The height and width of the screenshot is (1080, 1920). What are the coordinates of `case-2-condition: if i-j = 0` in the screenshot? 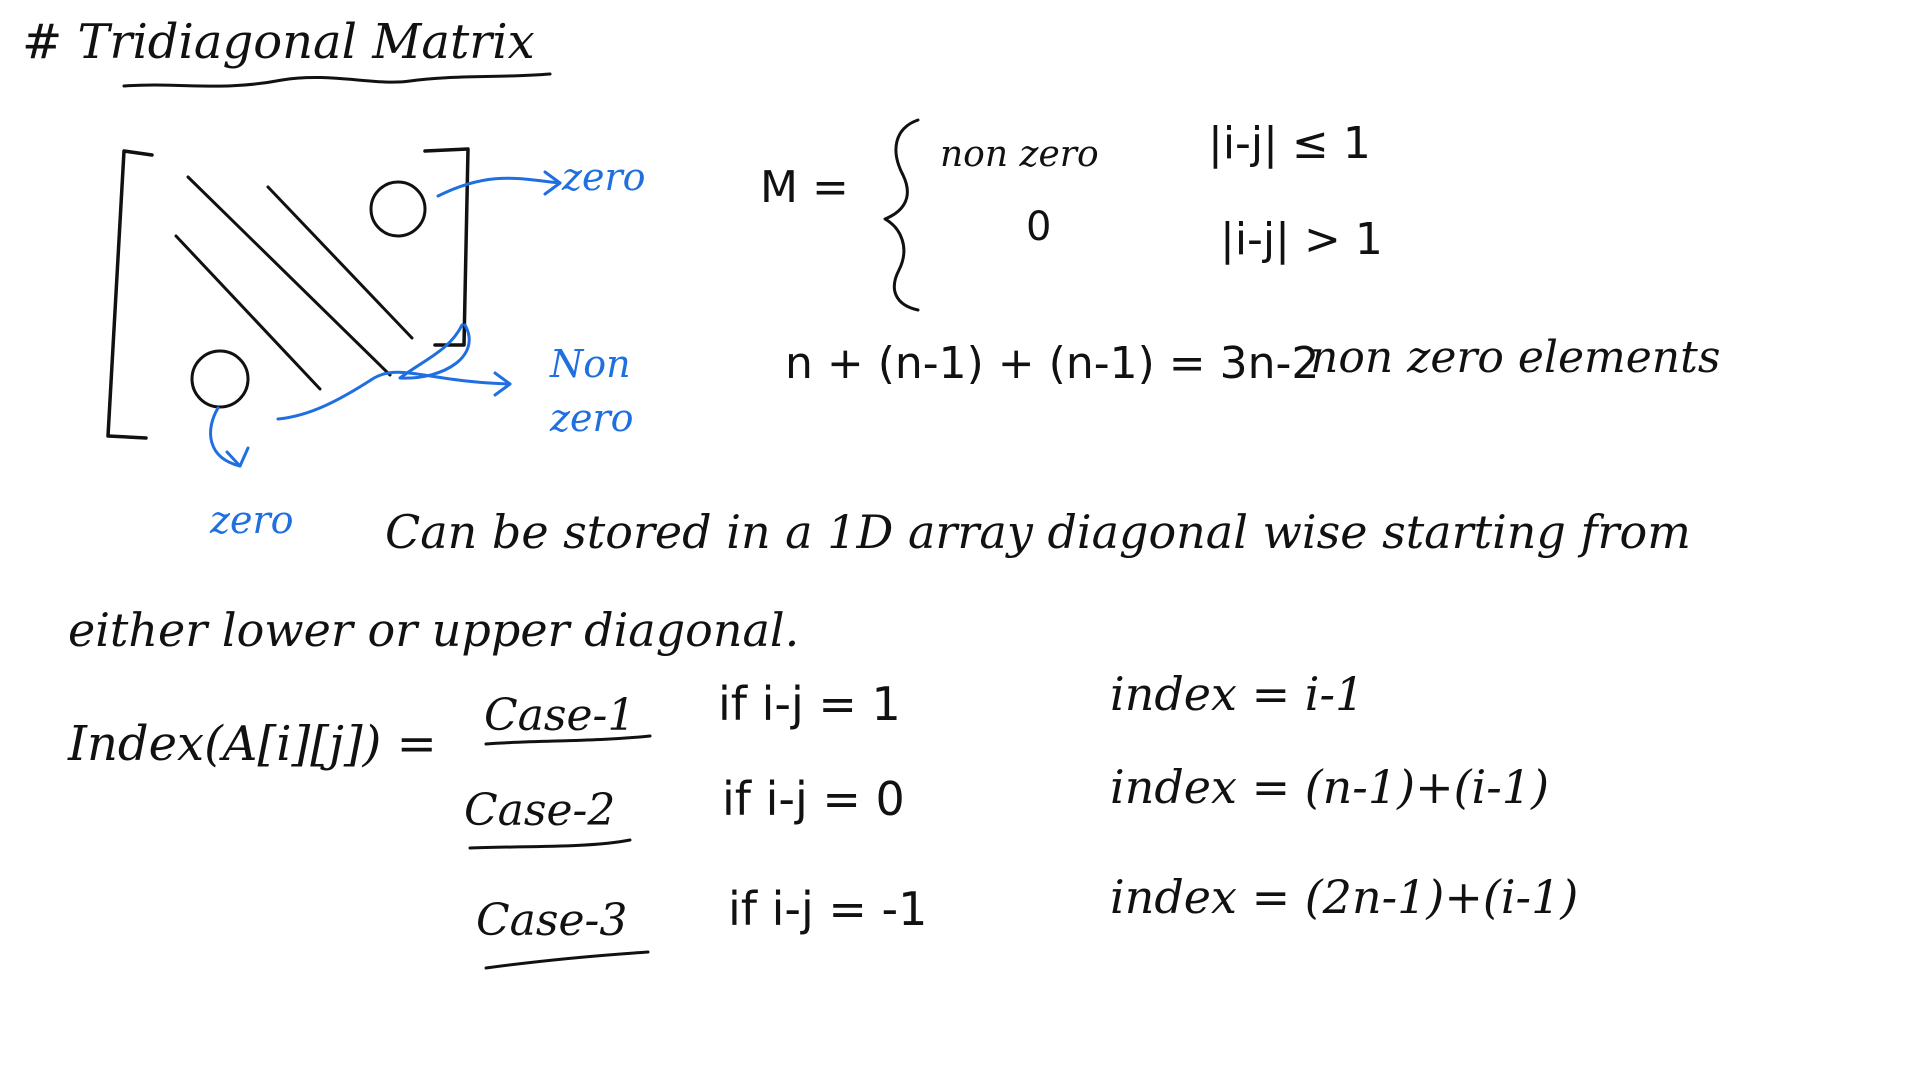 It's located at (813, 799).